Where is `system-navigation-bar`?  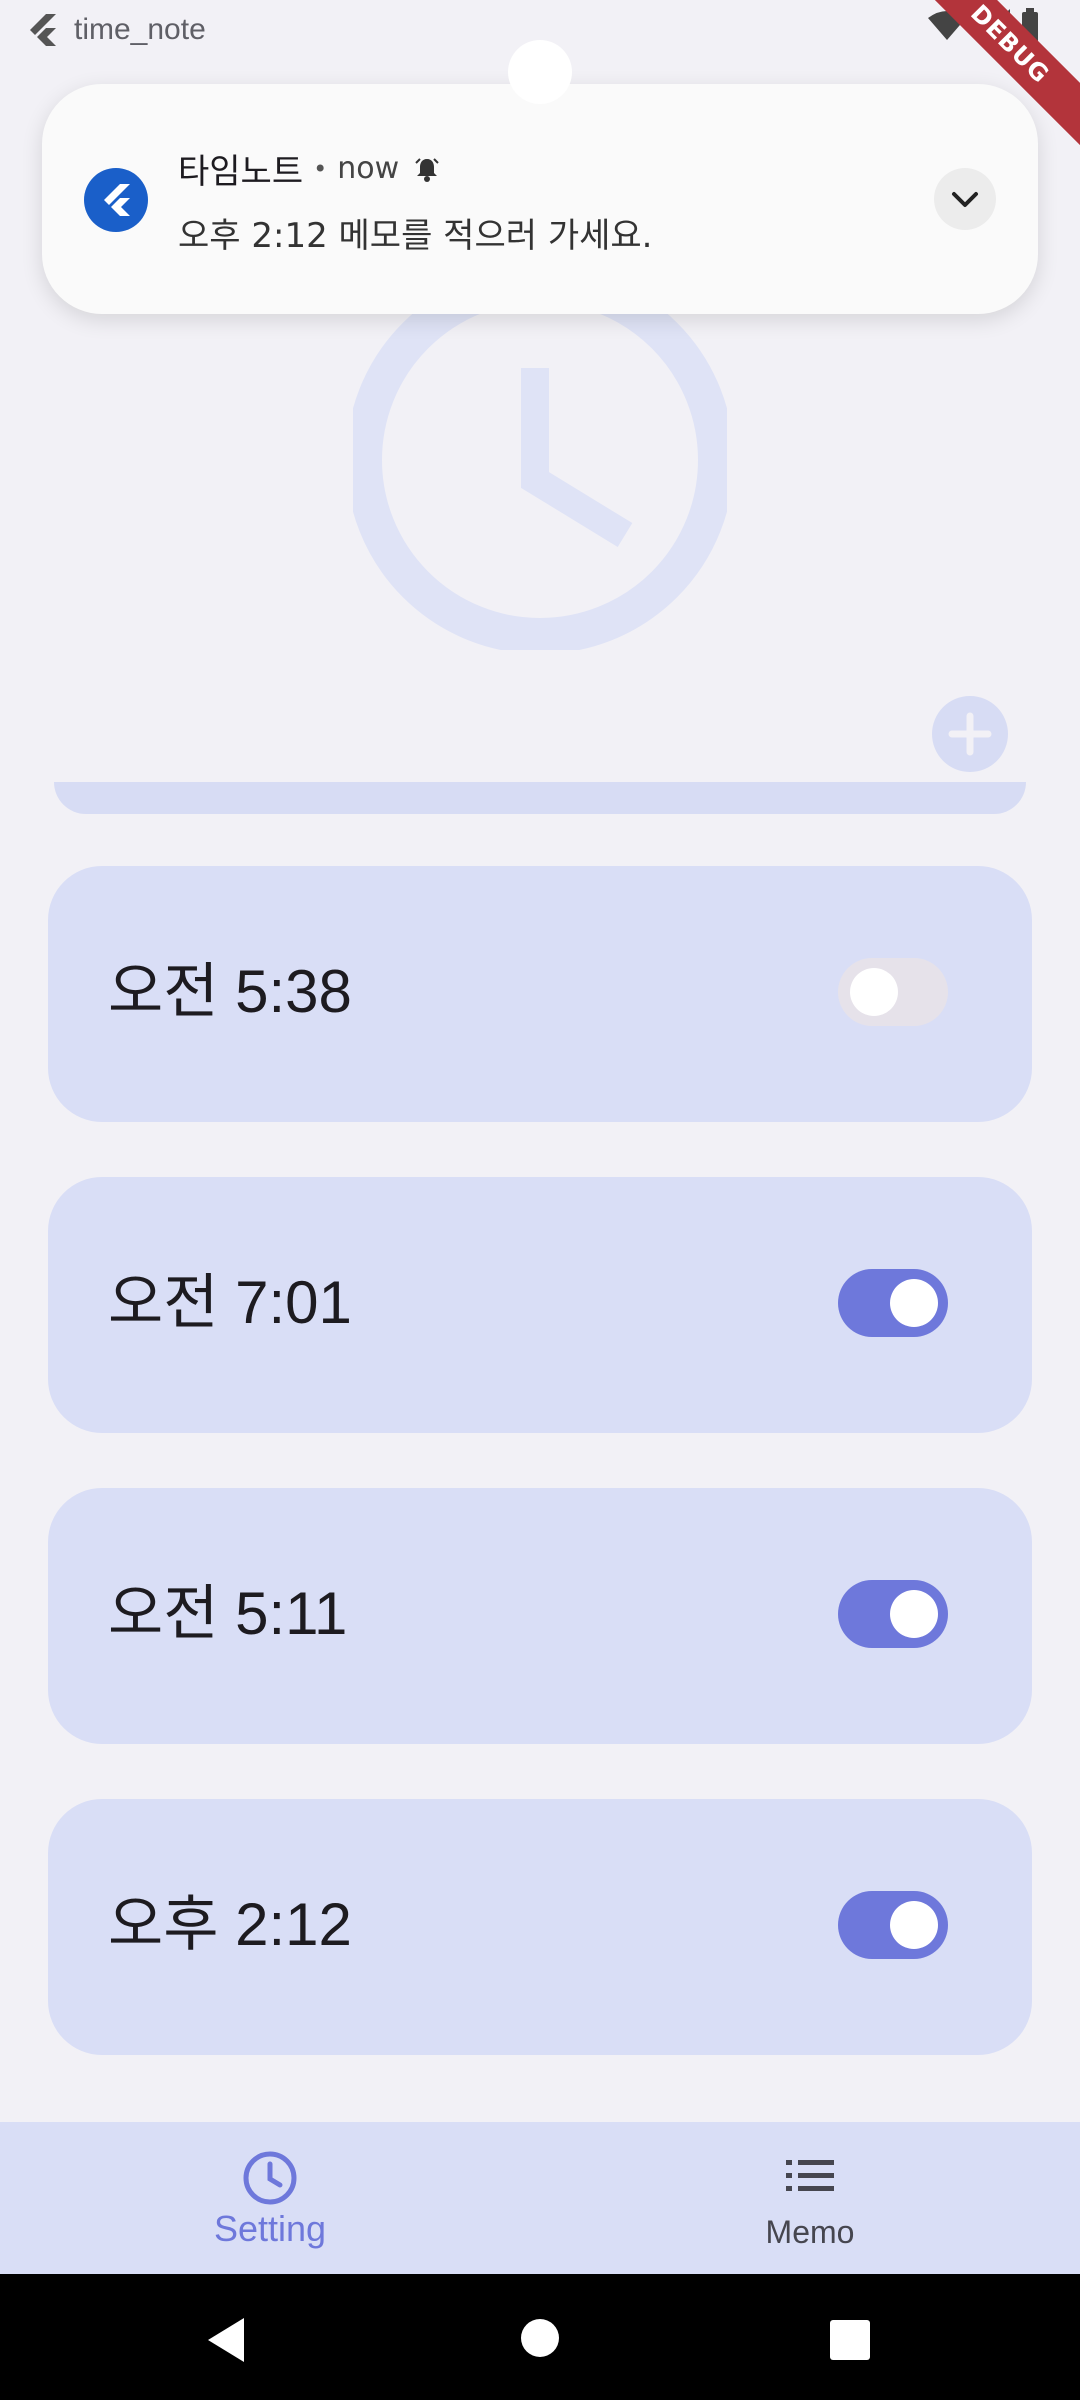 system-navigation-bar is located at coordinates (540, 2337).